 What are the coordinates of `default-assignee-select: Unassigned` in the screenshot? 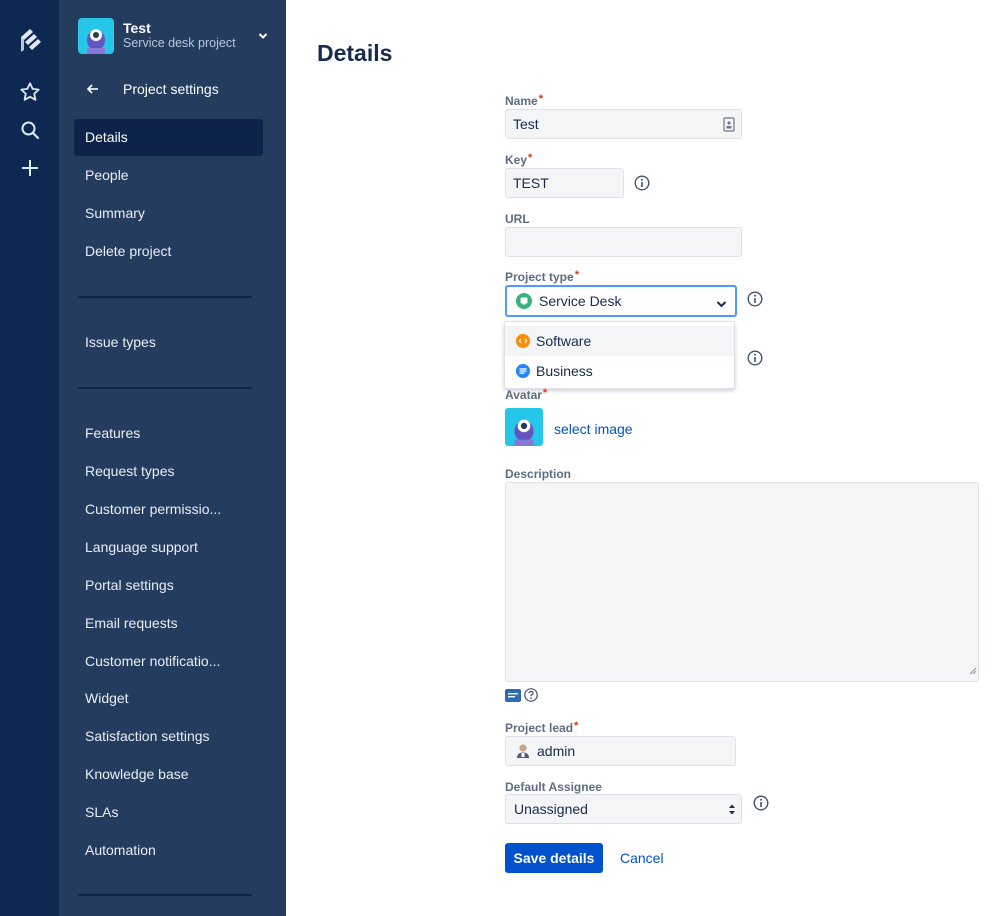 It's located at (623, 809).